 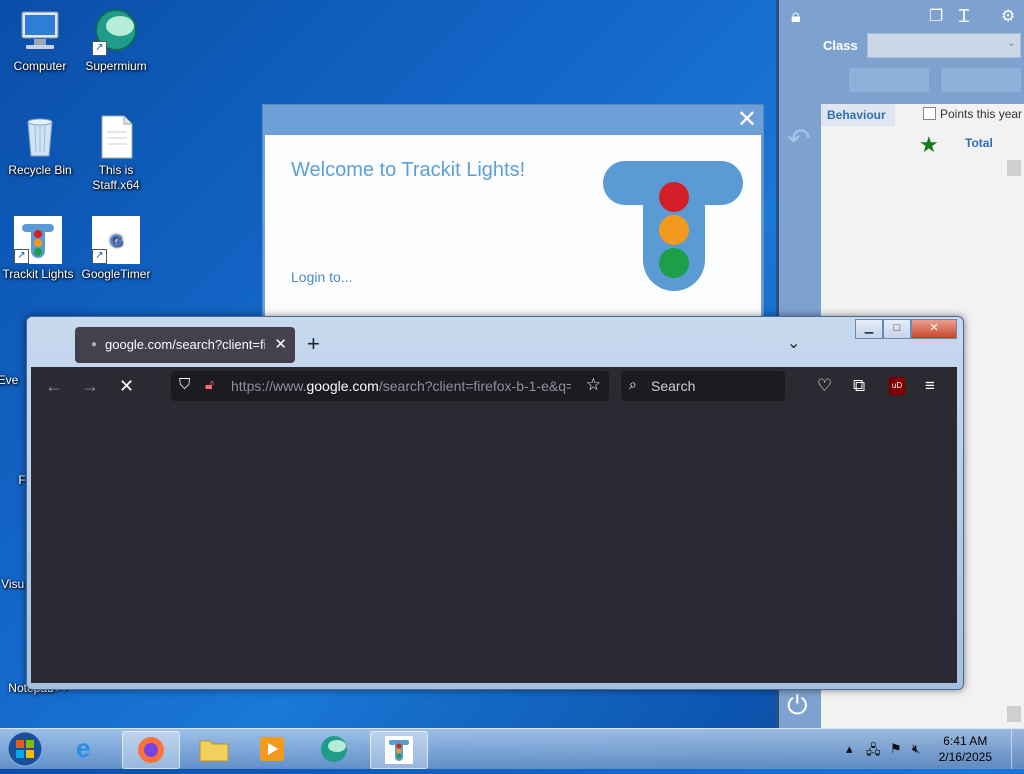 I want to click on folder-icon, so click(x=214, y=751).